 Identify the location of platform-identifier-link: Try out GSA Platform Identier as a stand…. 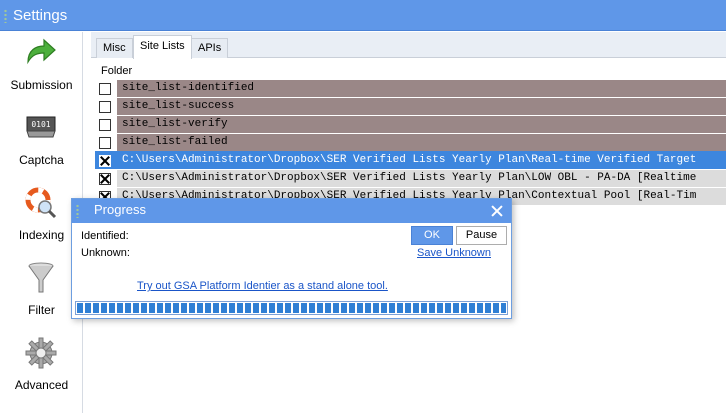
(262, 286).